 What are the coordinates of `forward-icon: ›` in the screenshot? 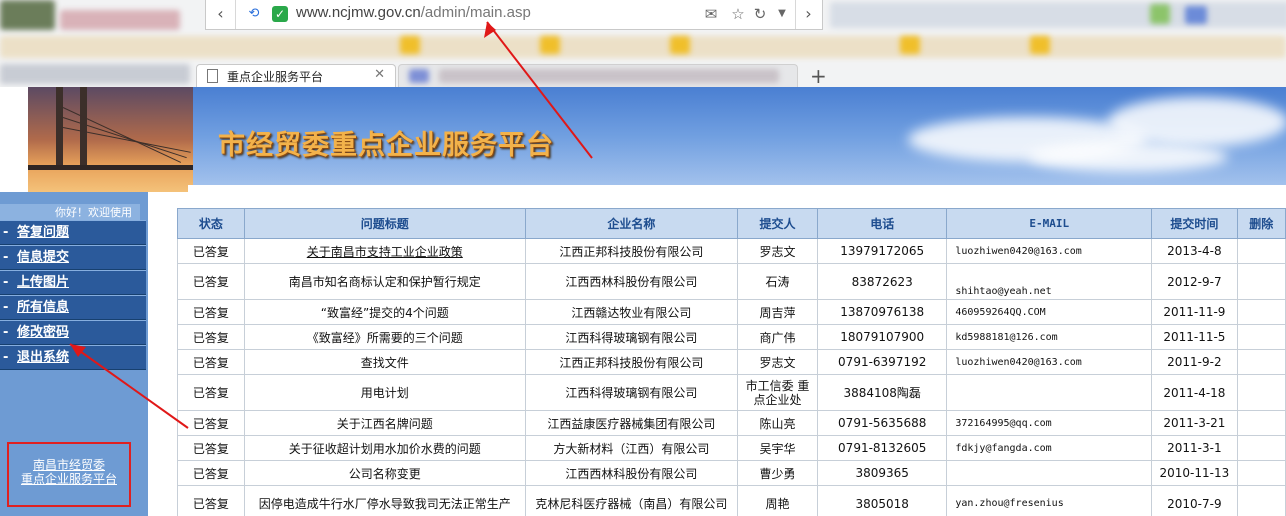 It's located at (808, 14).